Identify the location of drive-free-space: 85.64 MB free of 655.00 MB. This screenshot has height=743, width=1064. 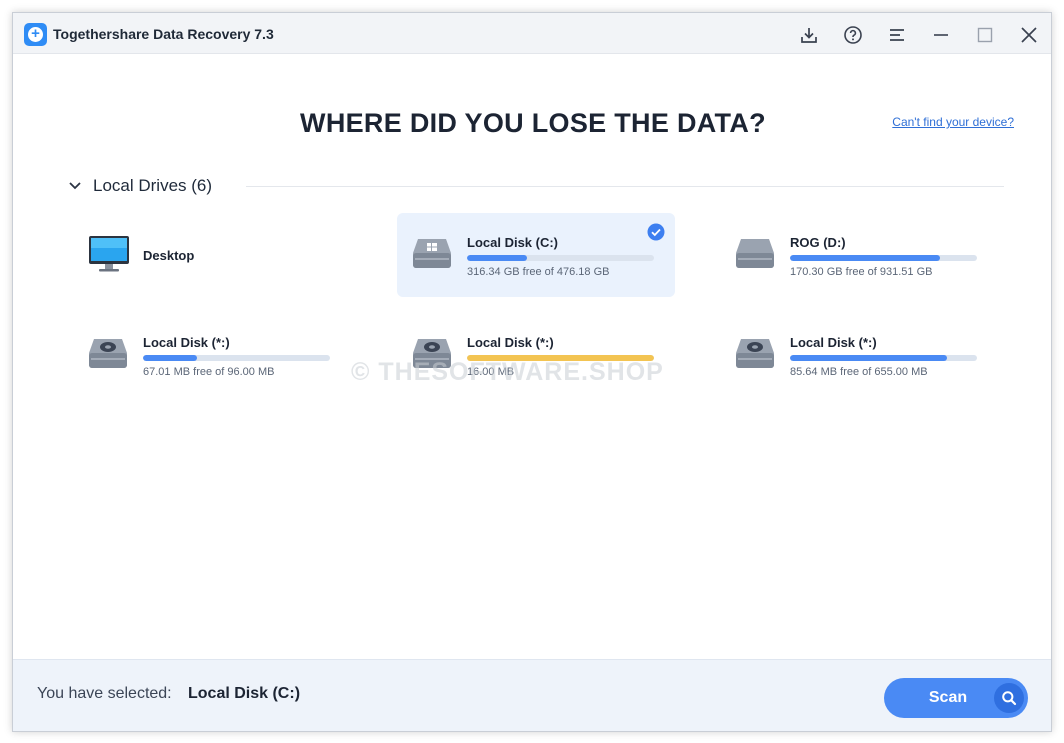
(859, 372).